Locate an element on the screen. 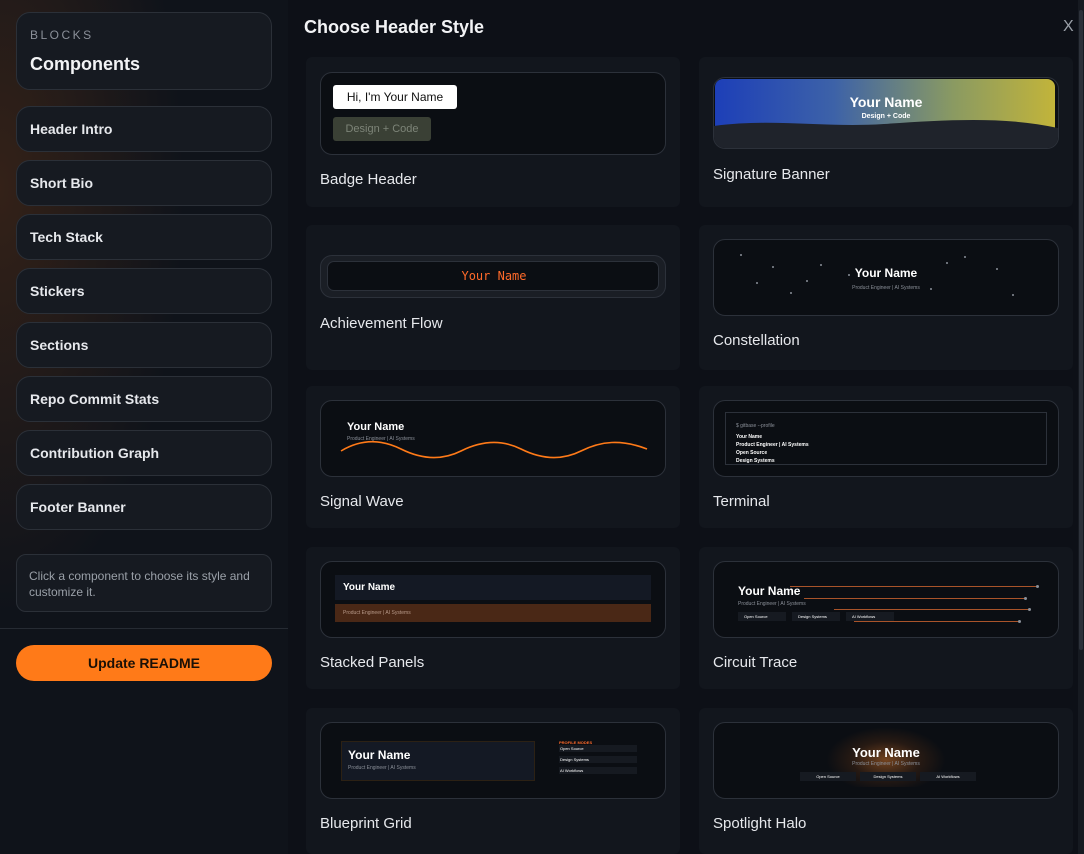 The image size is (1084, 854). preview-terminal-line: Design Systems is located at coordinates (755, 461).